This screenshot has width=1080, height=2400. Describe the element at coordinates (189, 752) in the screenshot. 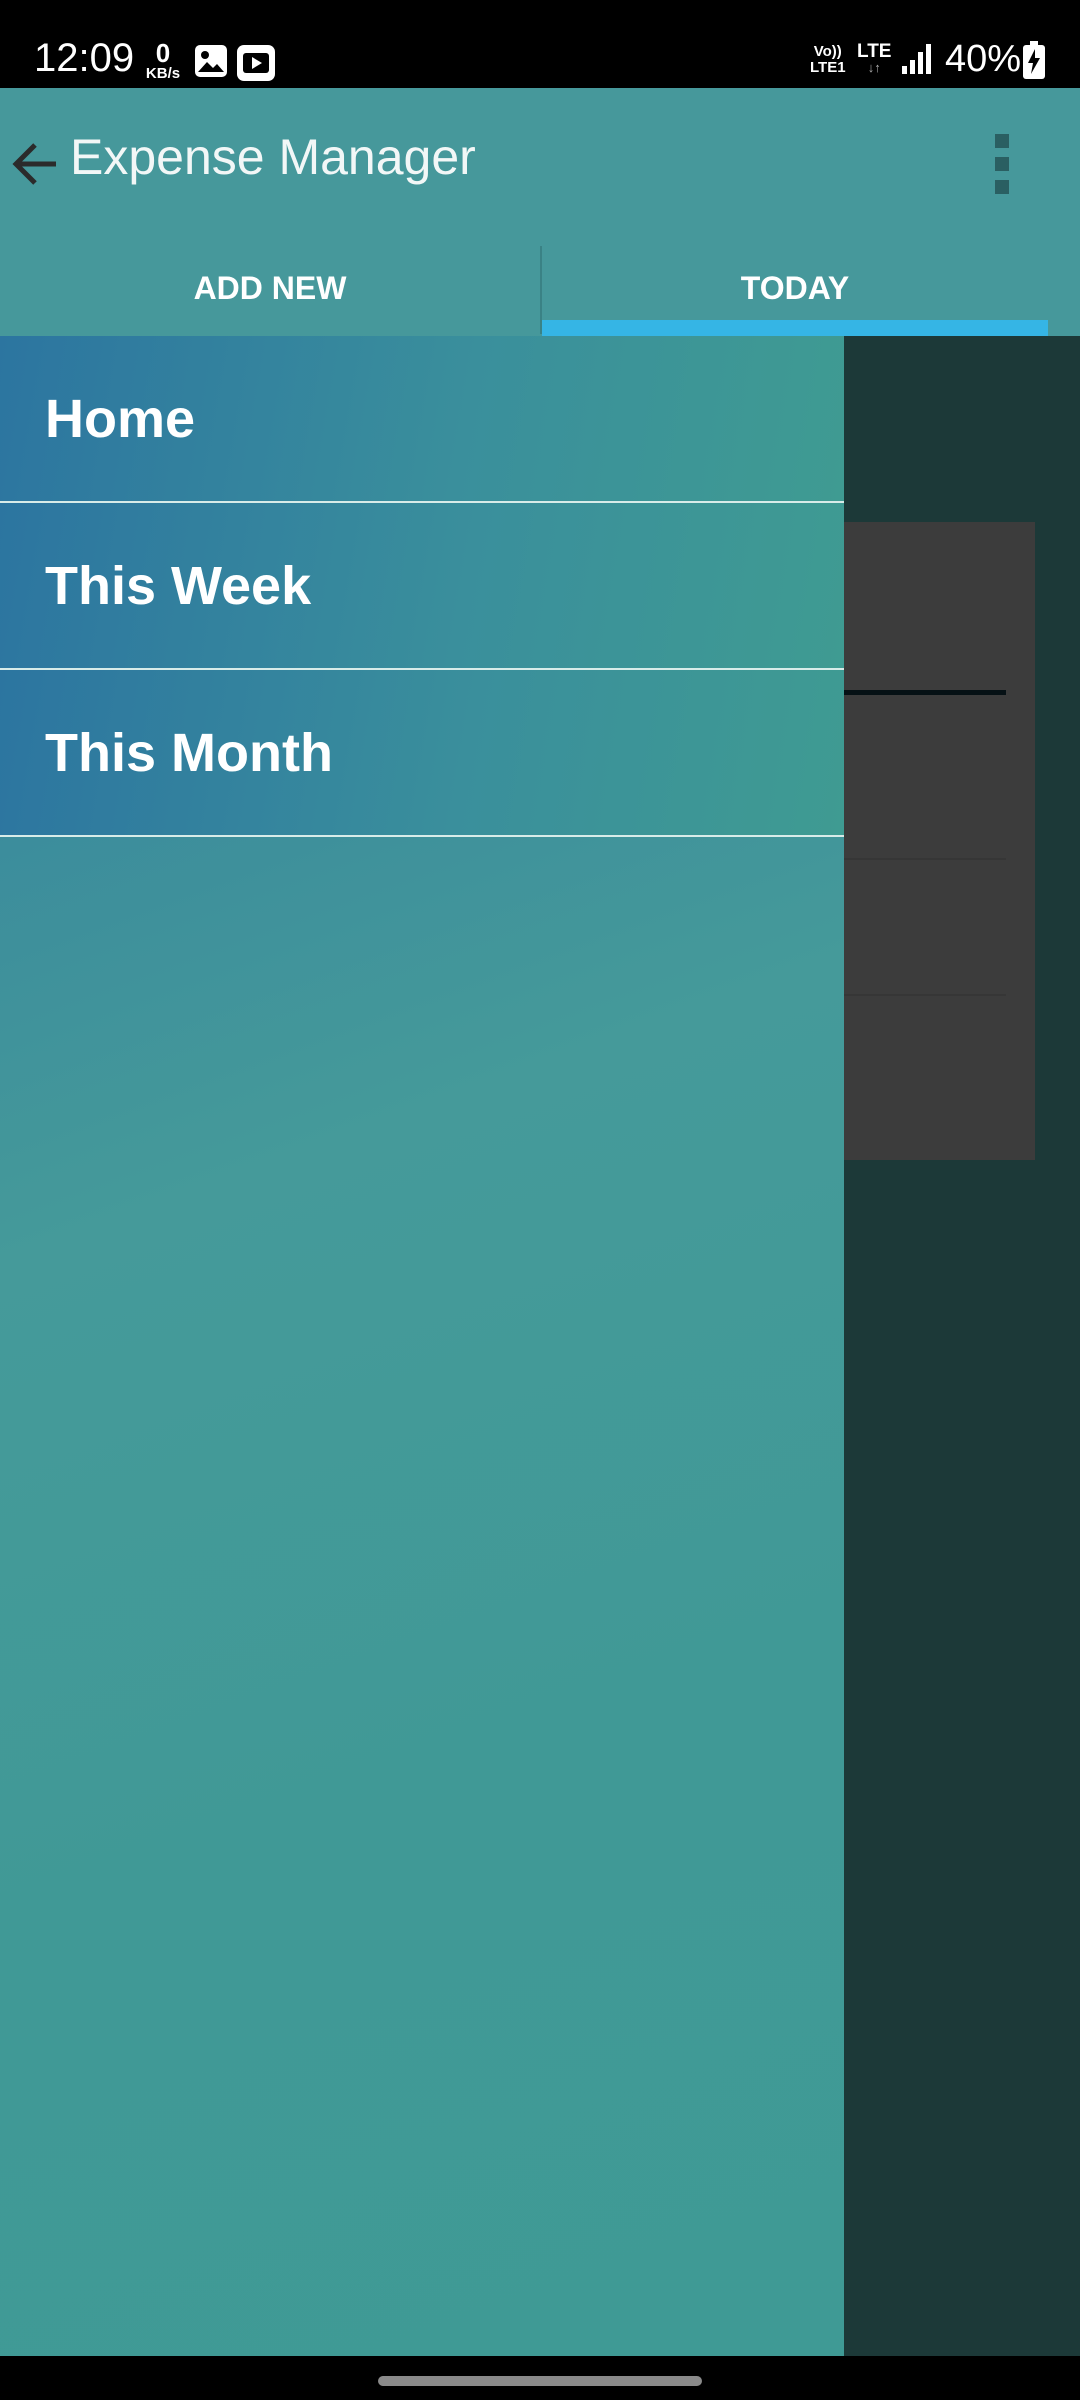

I see `drawer-item-label: This Month` at that location.